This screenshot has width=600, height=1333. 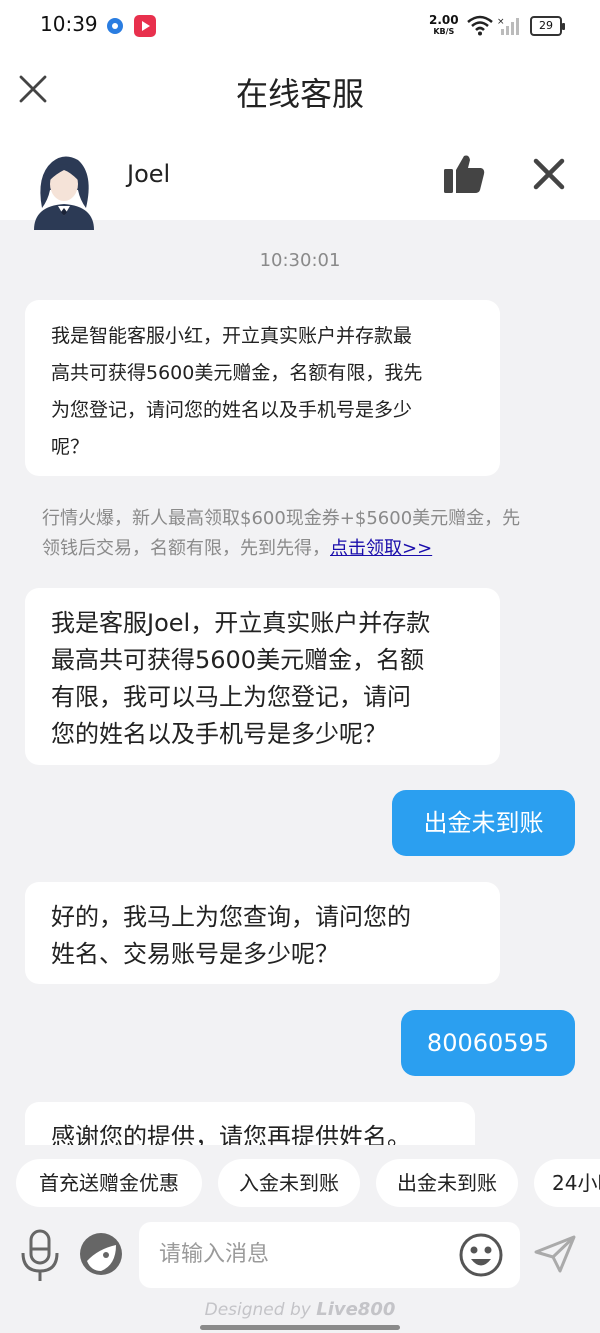 What do you see at coordinates (69, 24) in the screenshot?
I see `status-time: 10:39` at bounding box center [69, 24].